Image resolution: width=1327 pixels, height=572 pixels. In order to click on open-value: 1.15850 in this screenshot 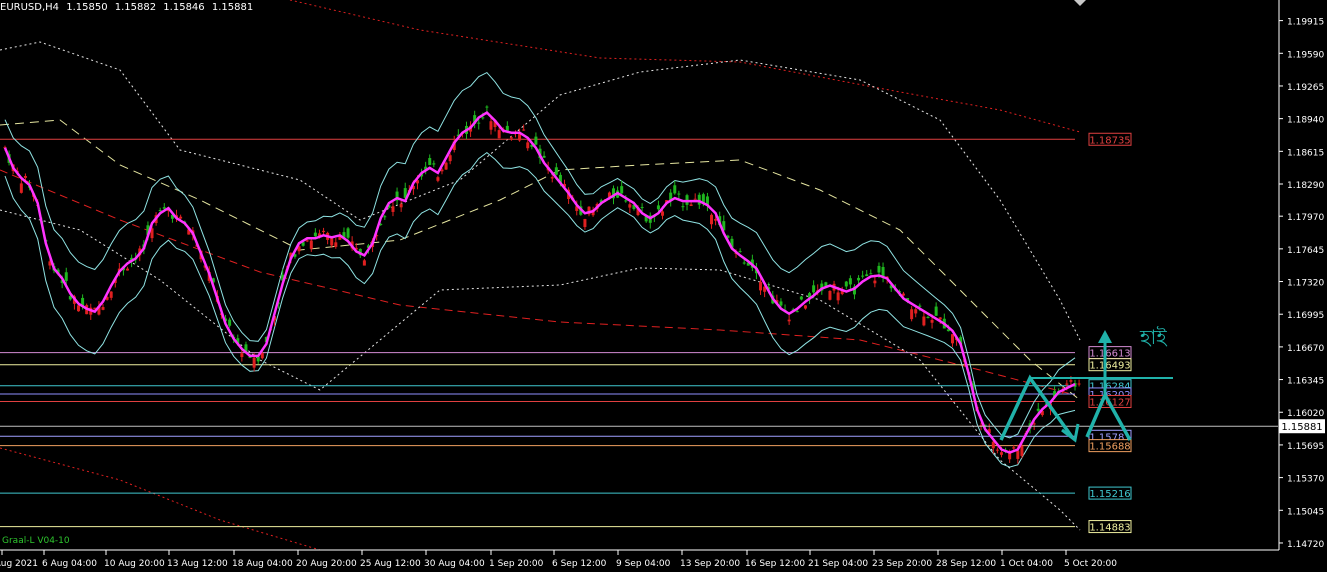, I will do `click(87, 7)`.